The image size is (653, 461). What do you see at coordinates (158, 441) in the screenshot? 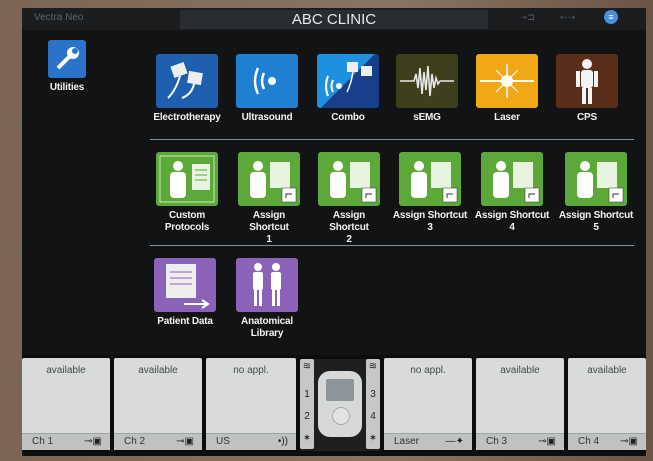
I see `channel-footer: Ch 2 ⊸▣` at bounding box center [158, 441].